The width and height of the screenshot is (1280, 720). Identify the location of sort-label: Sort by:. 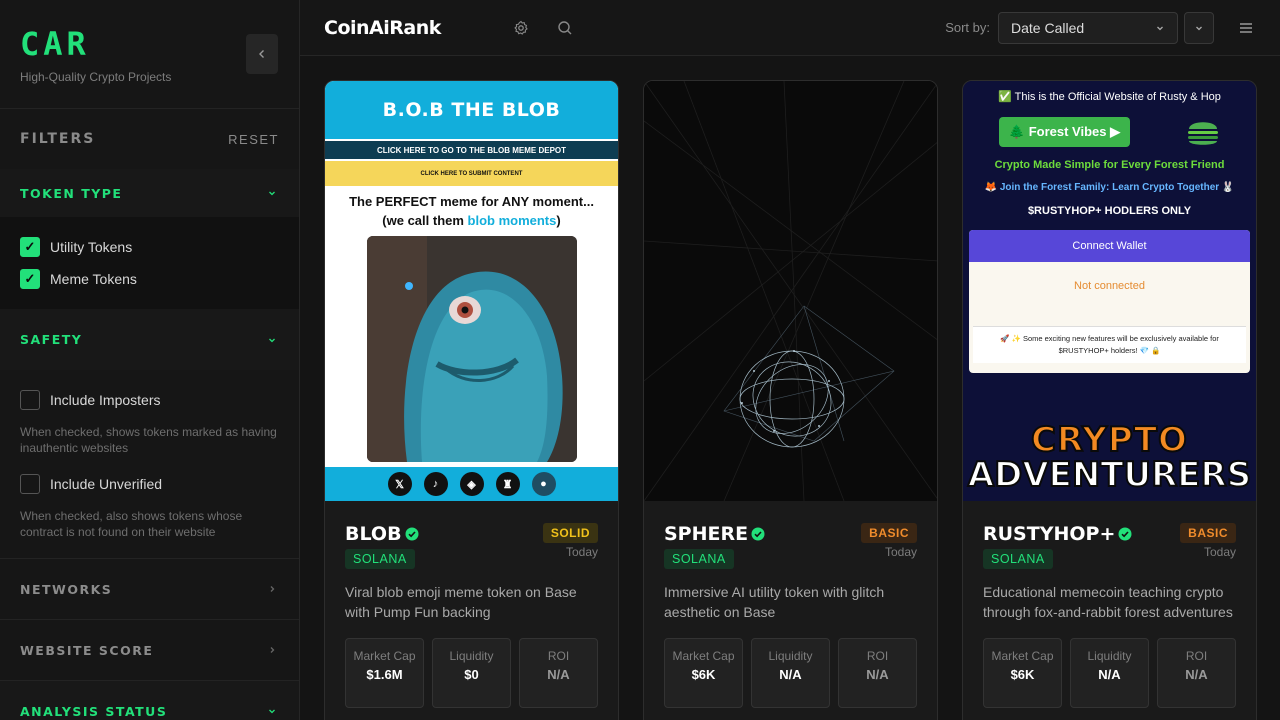
(967, 27).